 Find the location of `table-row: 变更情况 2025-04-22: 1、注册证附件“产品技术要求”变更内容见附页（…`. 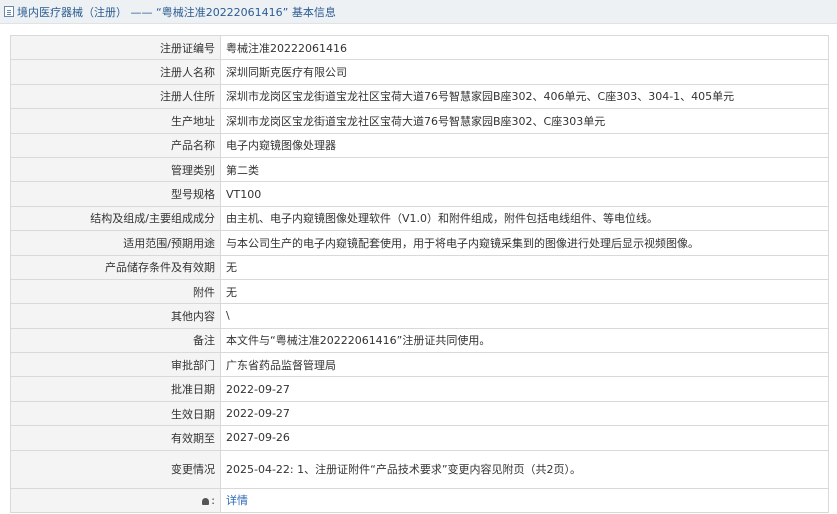

table-row: 变更情况 2025-04-22: 1、注册证附件“产品技术要求”变更内容见附页（… is located at coordinates (419, 469).